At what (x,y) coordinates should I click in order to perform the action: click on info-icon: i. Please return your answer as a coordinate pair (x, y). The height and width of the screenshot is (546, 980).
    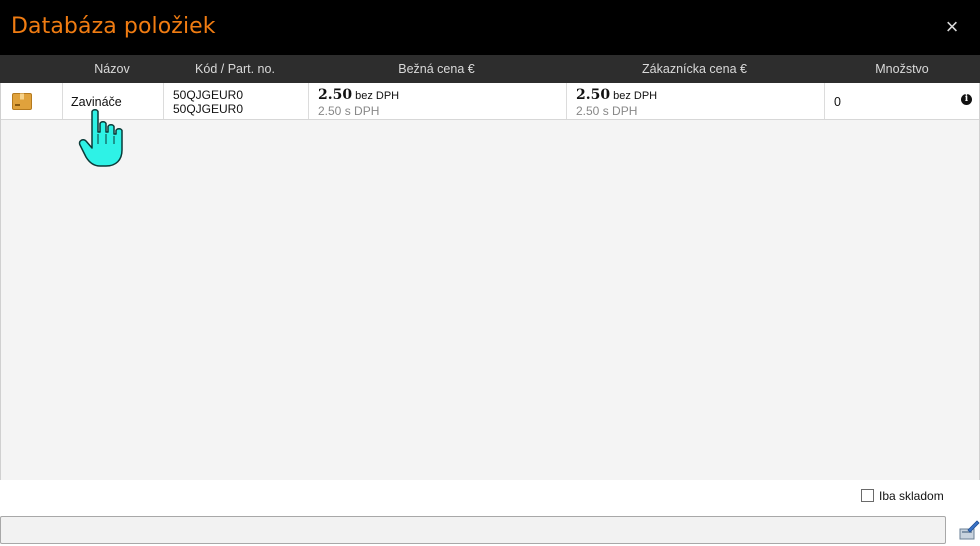
    Looking at the image, I should click on (966, 99).